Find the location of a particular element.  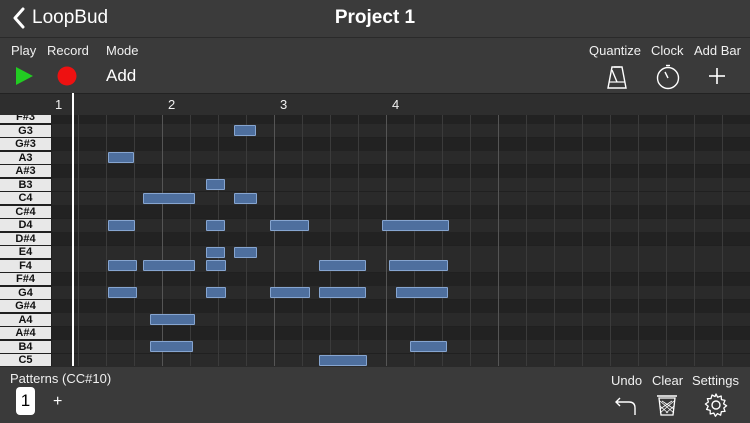

add-pattern-button: + is located at coordinates (57, 402).